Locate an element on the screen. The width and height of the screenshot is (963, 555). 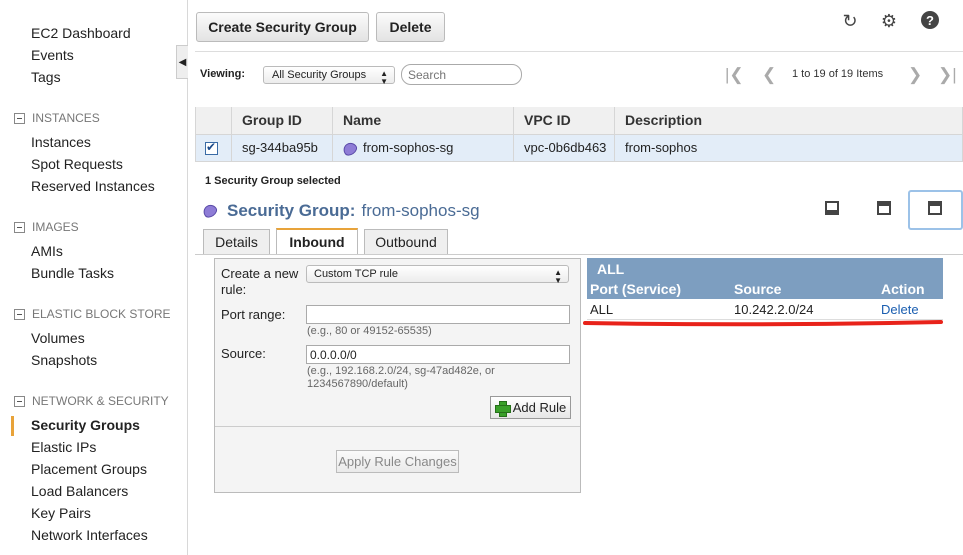
port-range-label: Port range: is located at coordinates (253, 314).